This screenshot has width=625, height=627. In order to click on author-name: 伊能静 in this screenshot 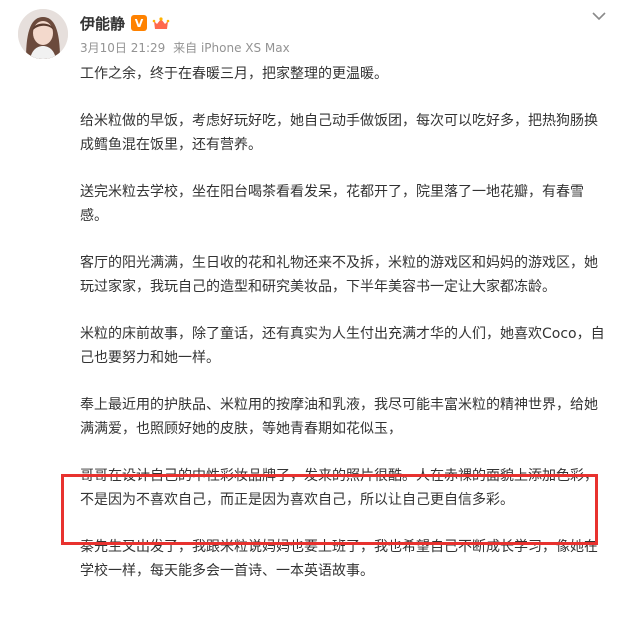, I will do `click(102, 23)`.